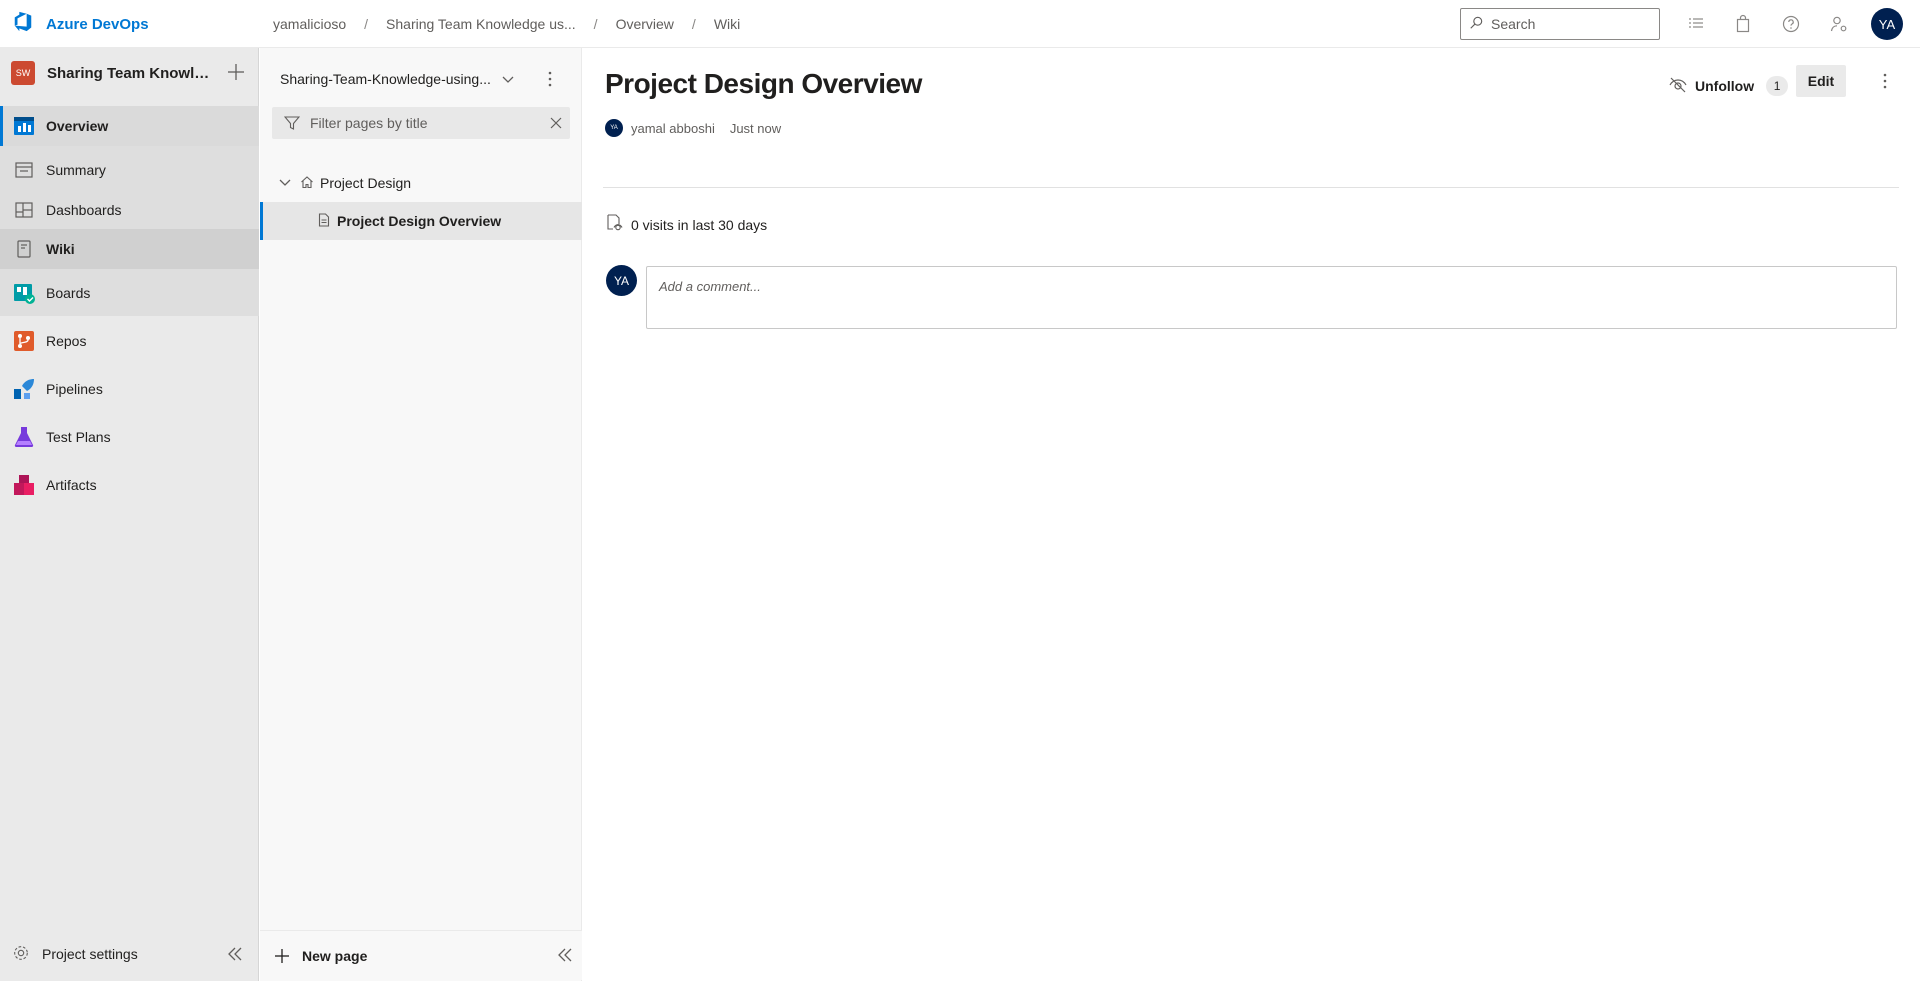  I want to click on overview-icon, so click(24, 126).